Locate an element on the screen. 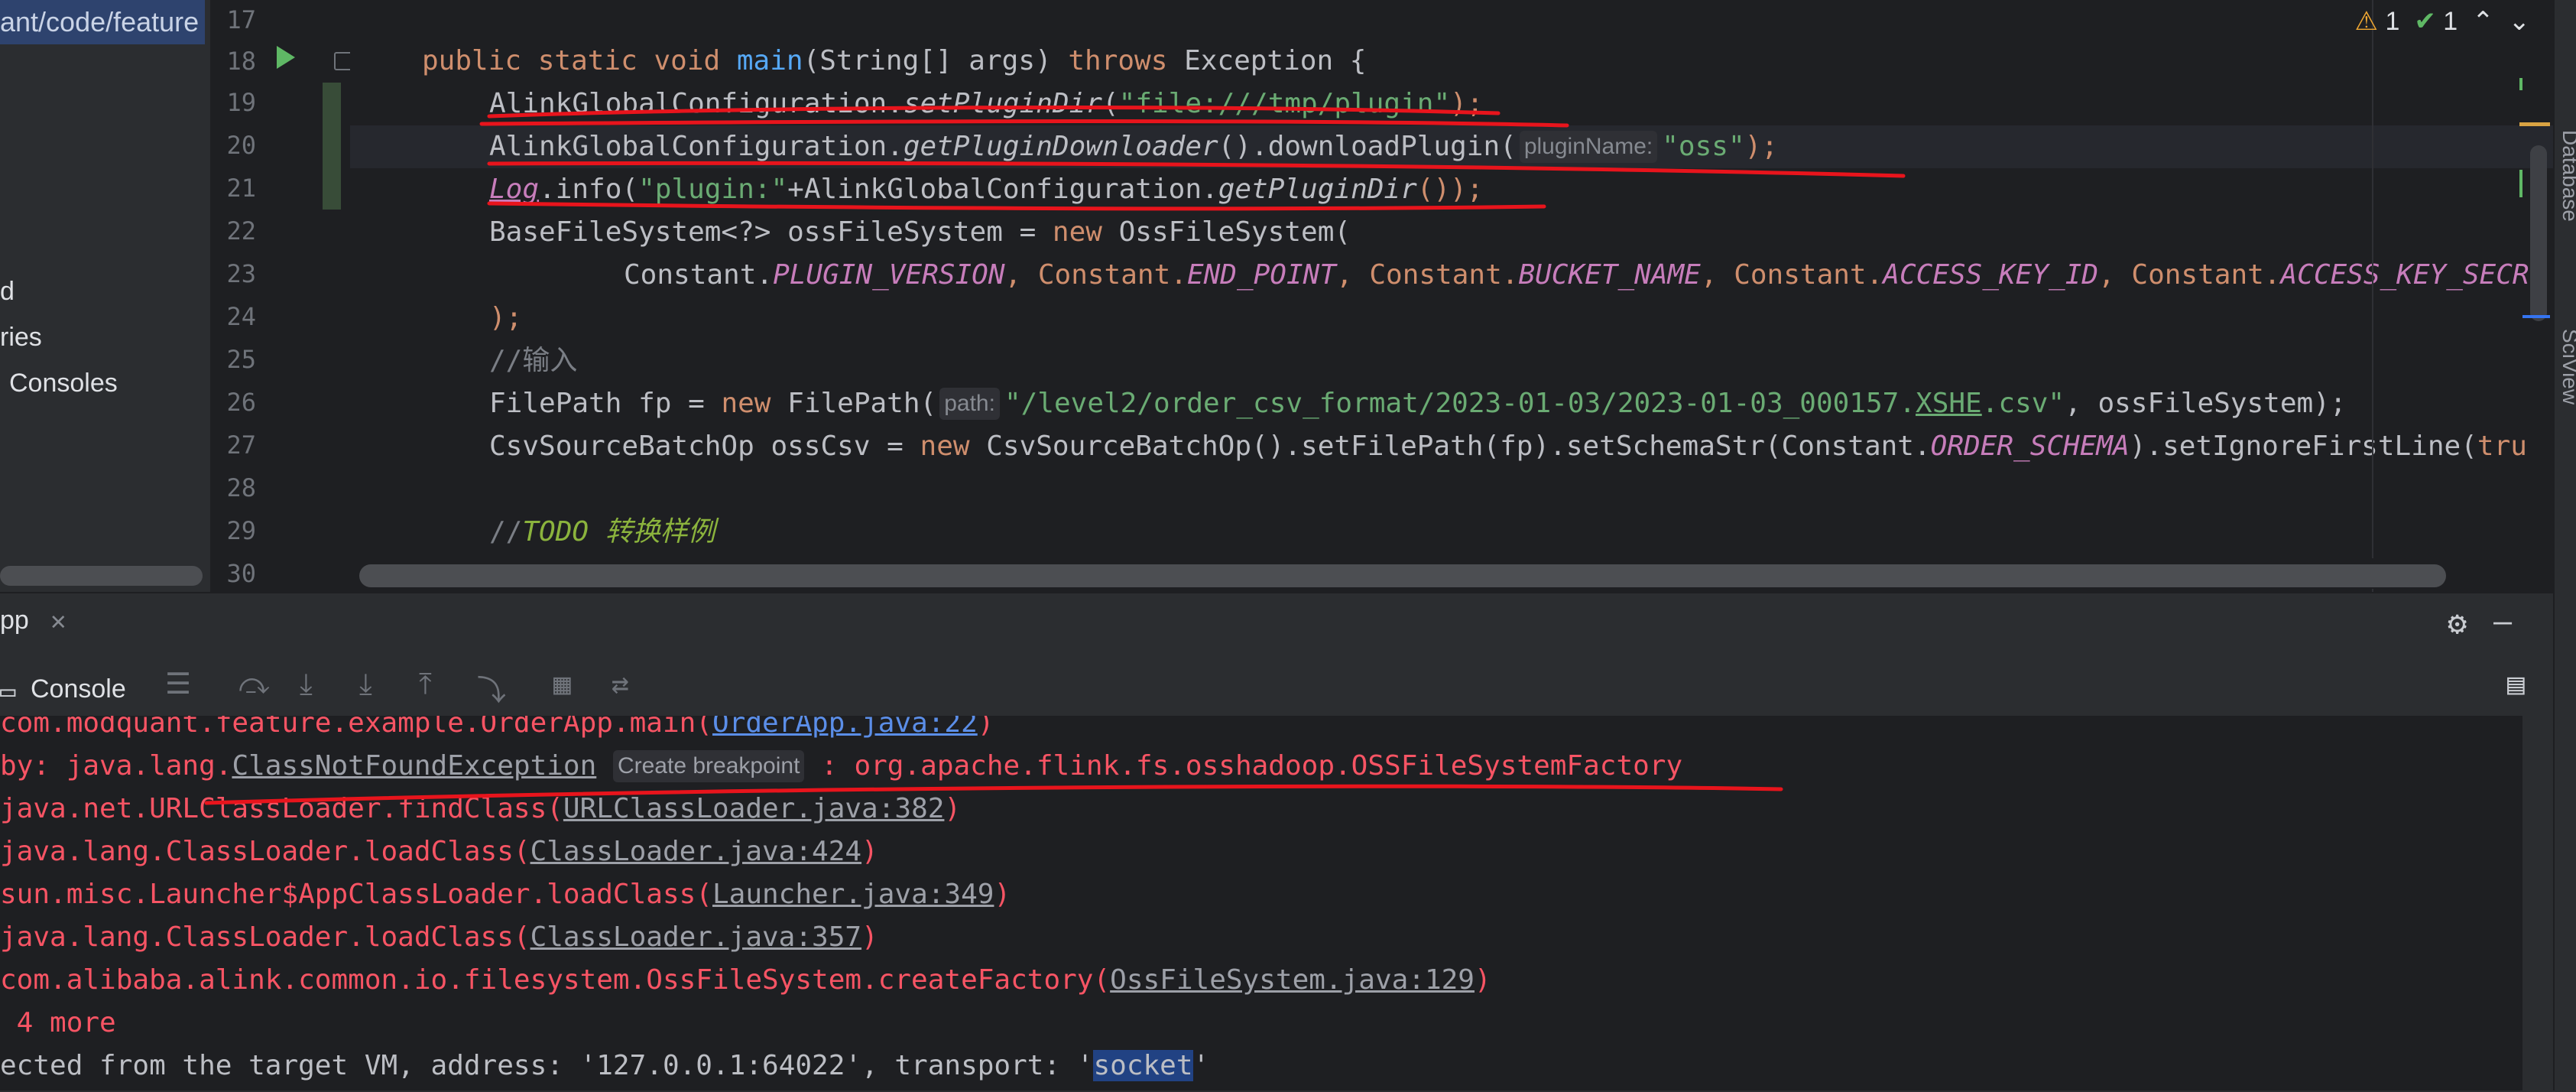  warning-count: 1 is located at coordinates (2392, 21).